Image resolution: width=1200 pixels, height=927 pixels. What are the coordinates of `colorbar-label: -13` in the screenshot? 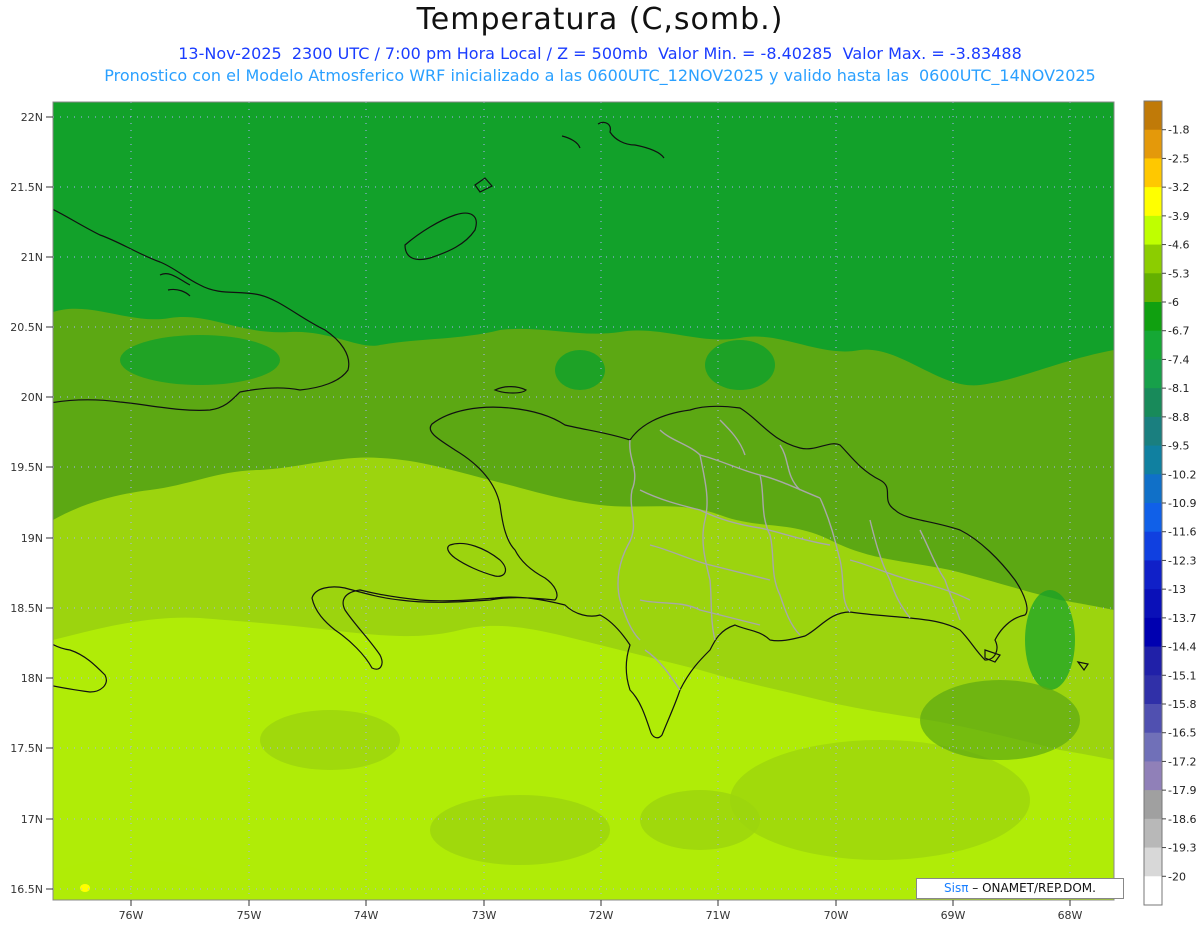 It's located at (1177, 589).